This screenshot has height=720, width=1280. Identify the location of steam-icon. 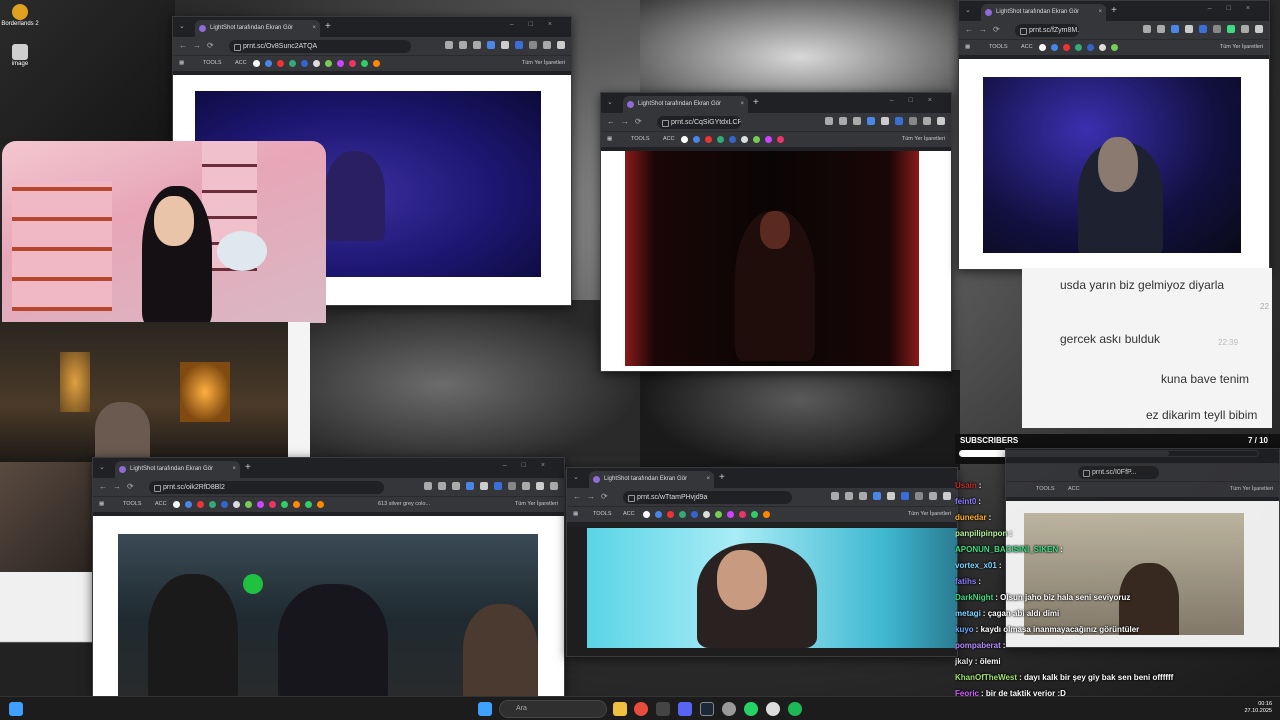
(707, 709).